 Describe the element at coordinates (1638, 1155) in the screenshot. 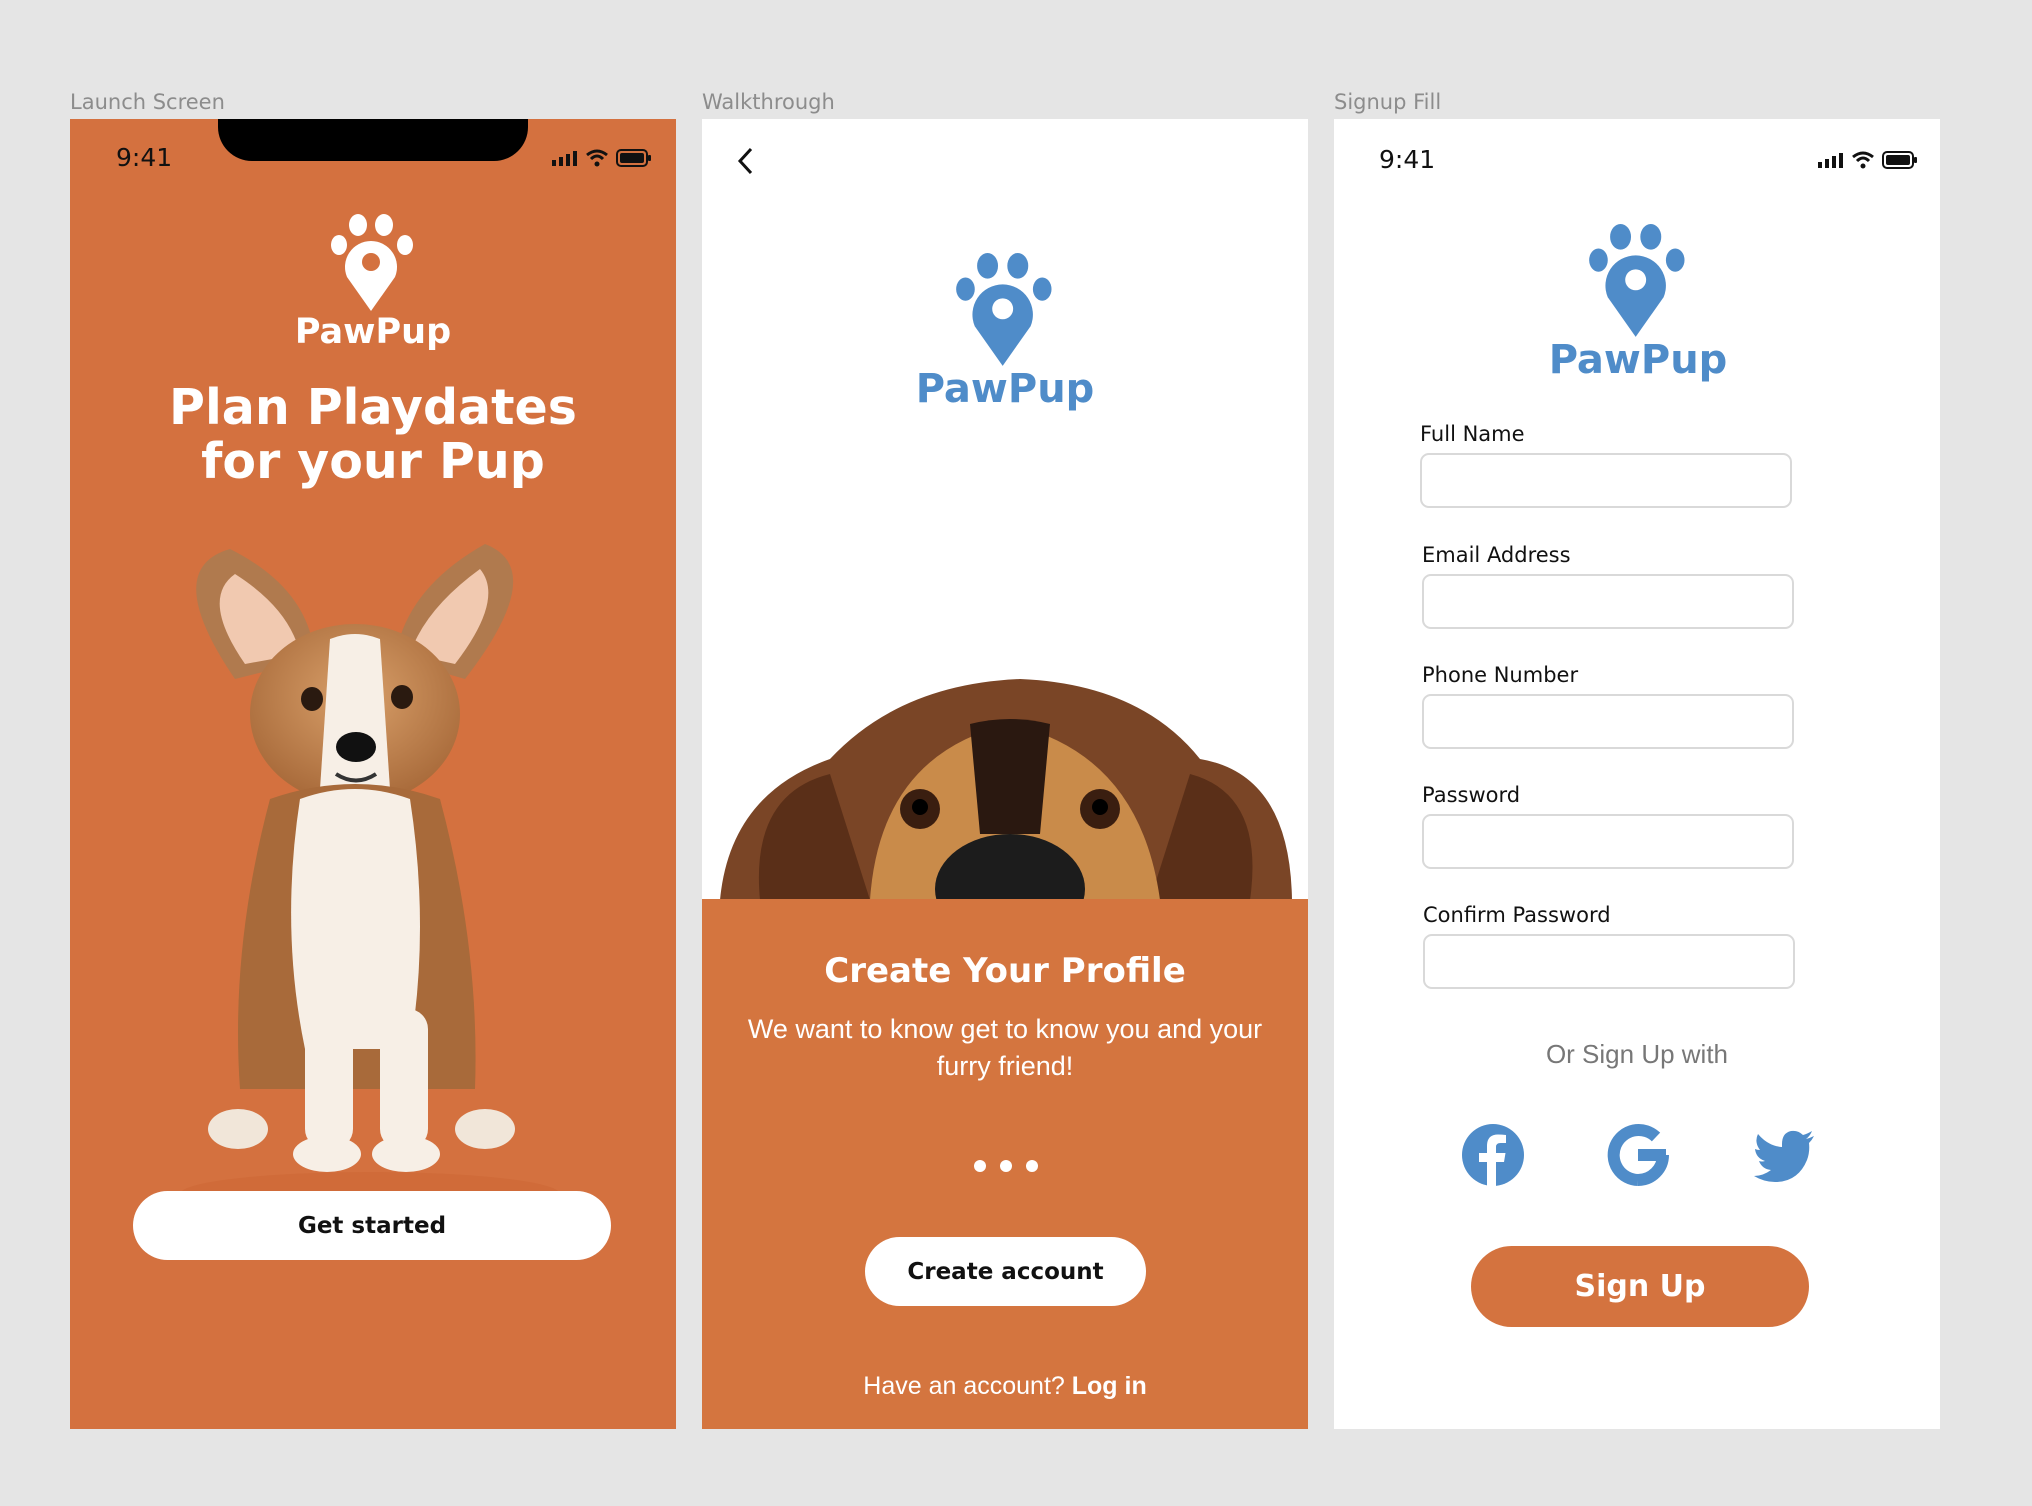

I see `google-icon` at that location.